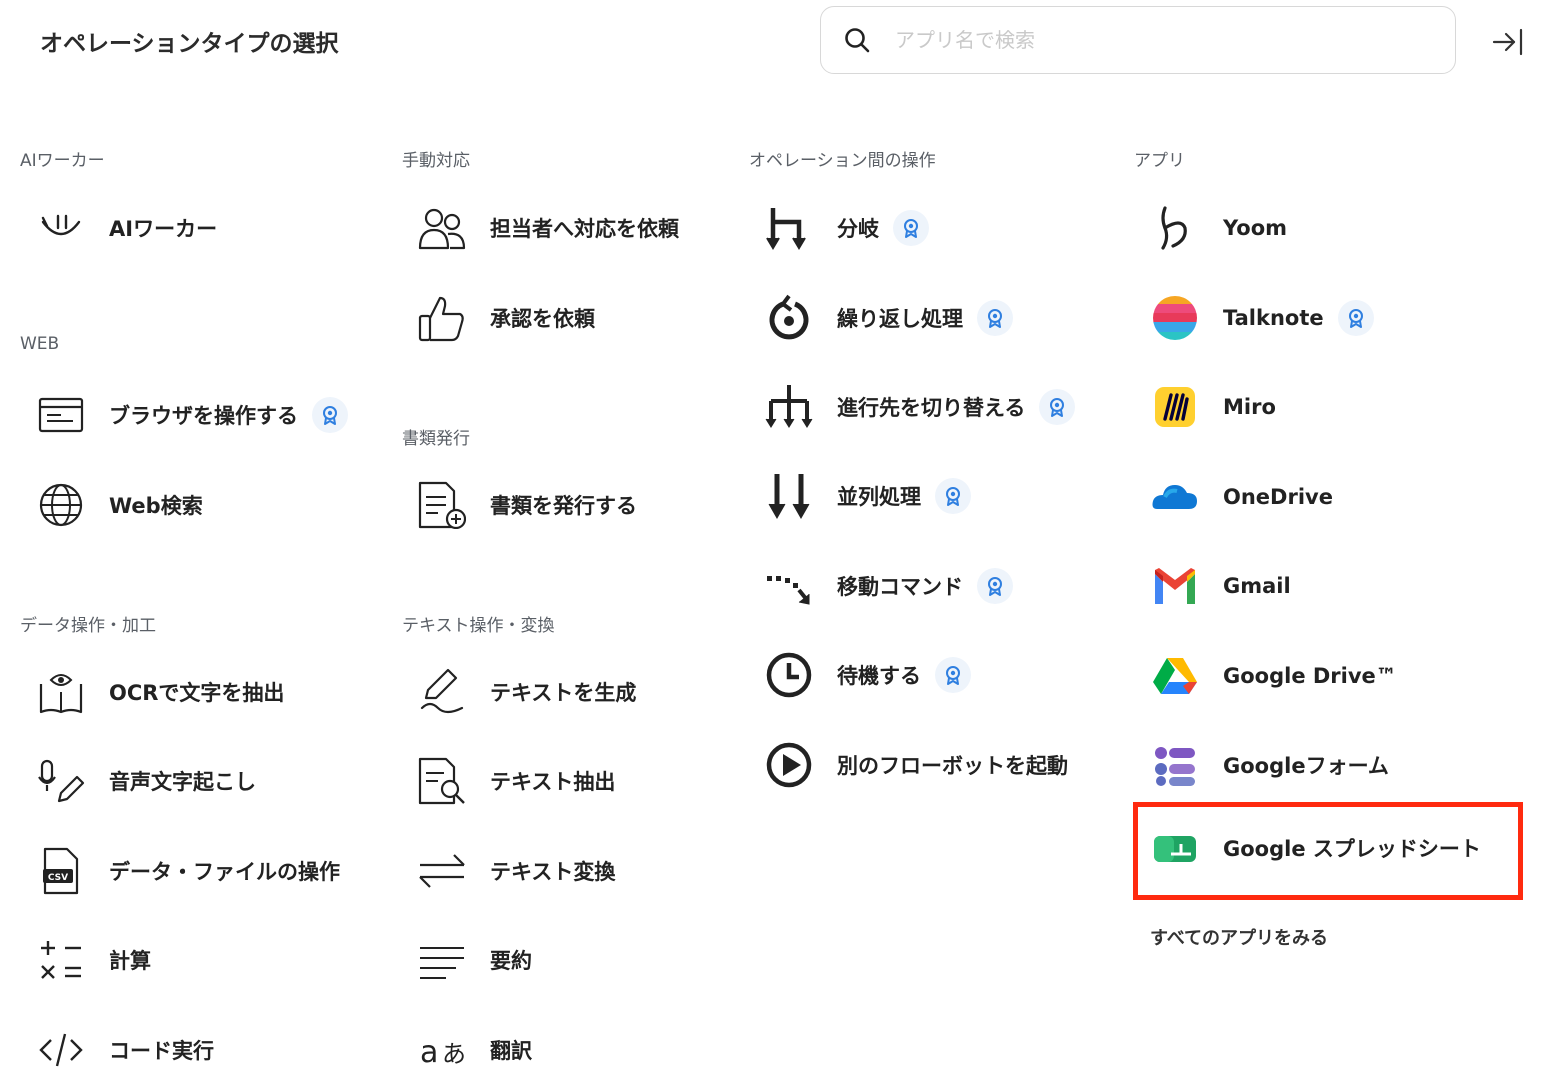 Image resolution: width=1546 pixels, height=1080 pixels. What do you see at coordinates (436, 439) in the screenshot?
I see `section-documents: 書類発行` at bounding box center [436, 439].